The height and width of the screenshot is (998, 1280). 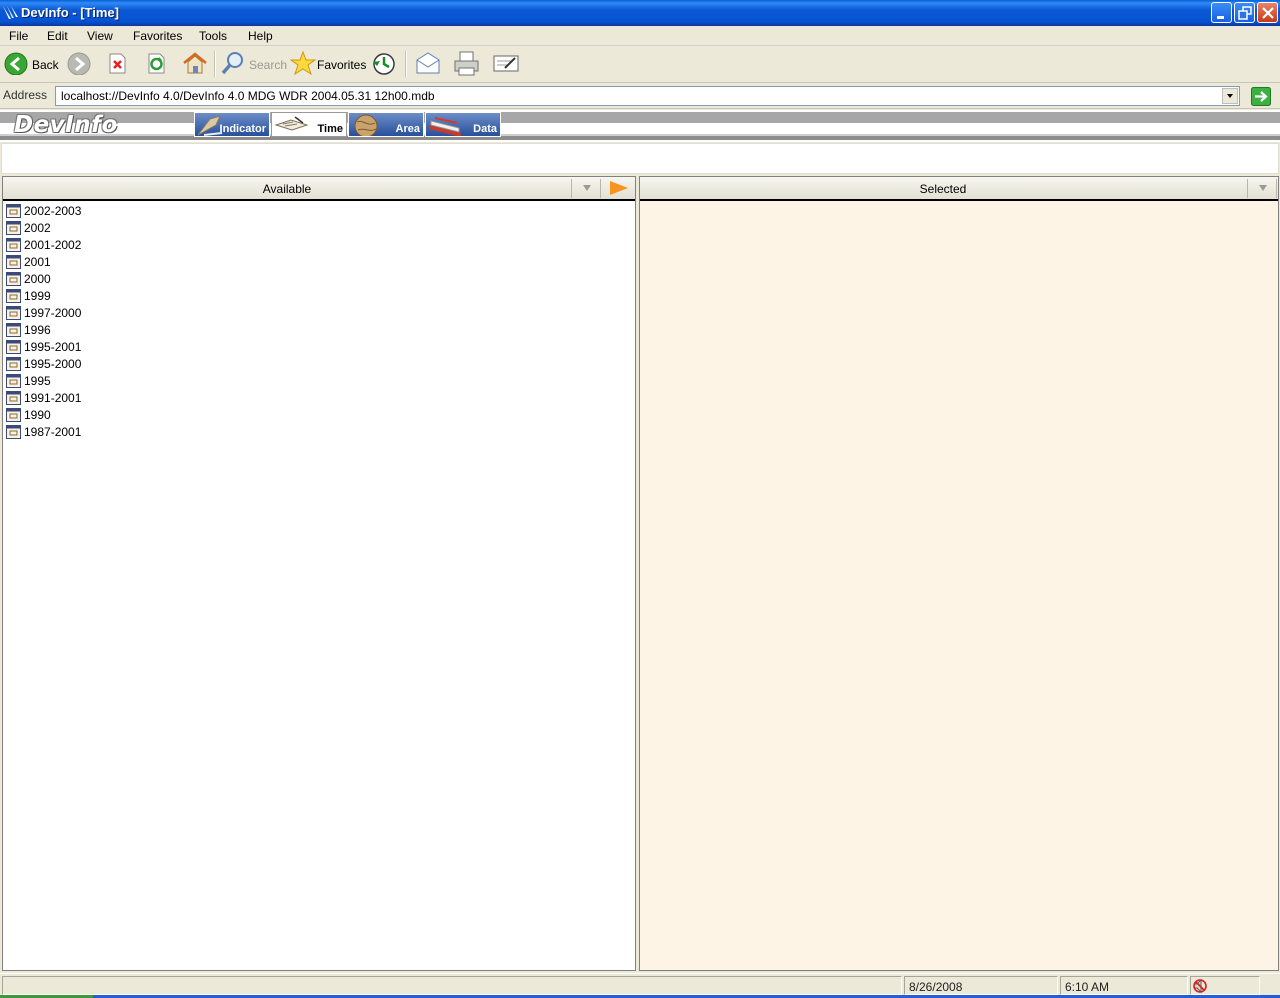 I want to click on favorites-button: Favorites, so click(x=328, y=65).